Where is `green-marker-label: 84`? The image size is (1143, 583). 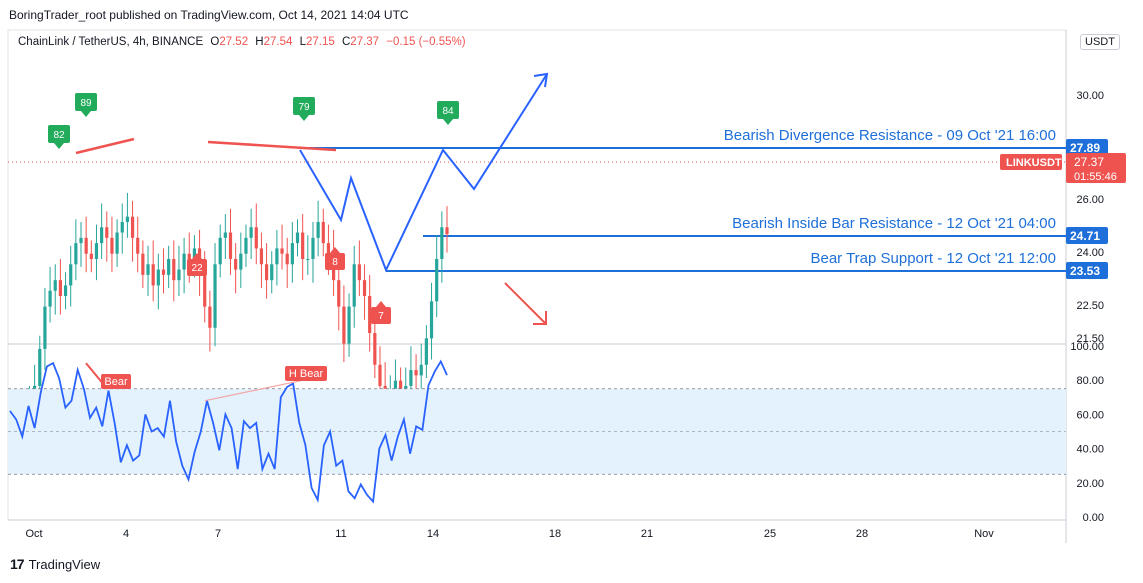
green-marker-label: 84 is located at coordinates (448, 111).